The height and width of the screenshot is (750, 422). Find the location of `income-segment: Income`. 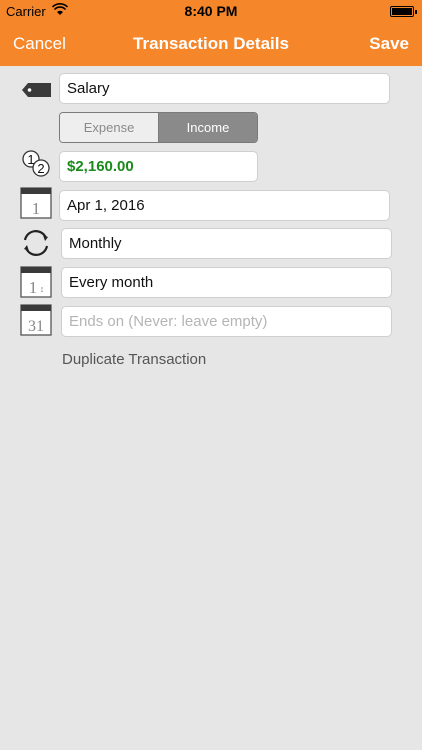

income-segment: Income is located at coordinates (207, 127).